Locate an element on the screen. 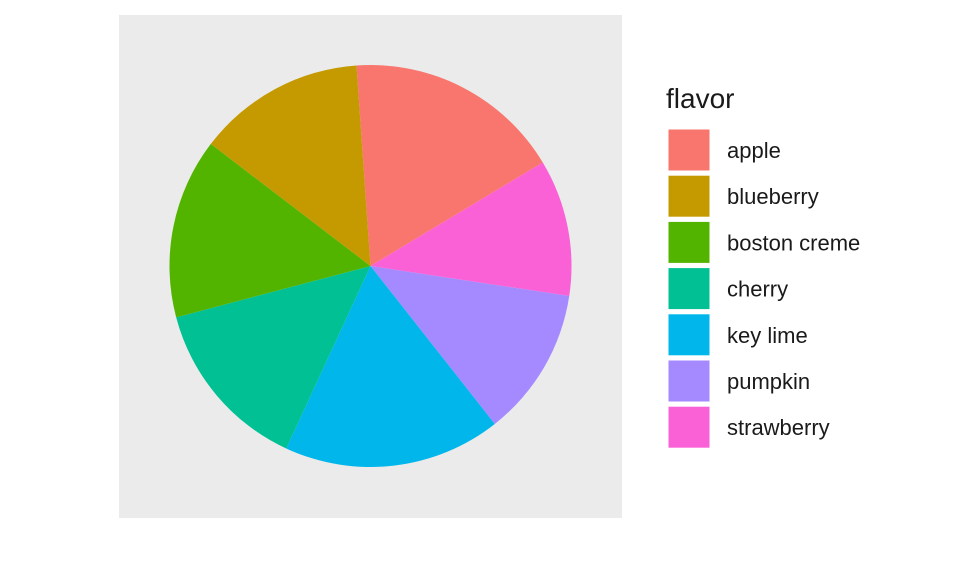 Image resolution: width=960 pixels, height=576 pixels. legend-label-apple: apple is located at coordinates (754, 150).